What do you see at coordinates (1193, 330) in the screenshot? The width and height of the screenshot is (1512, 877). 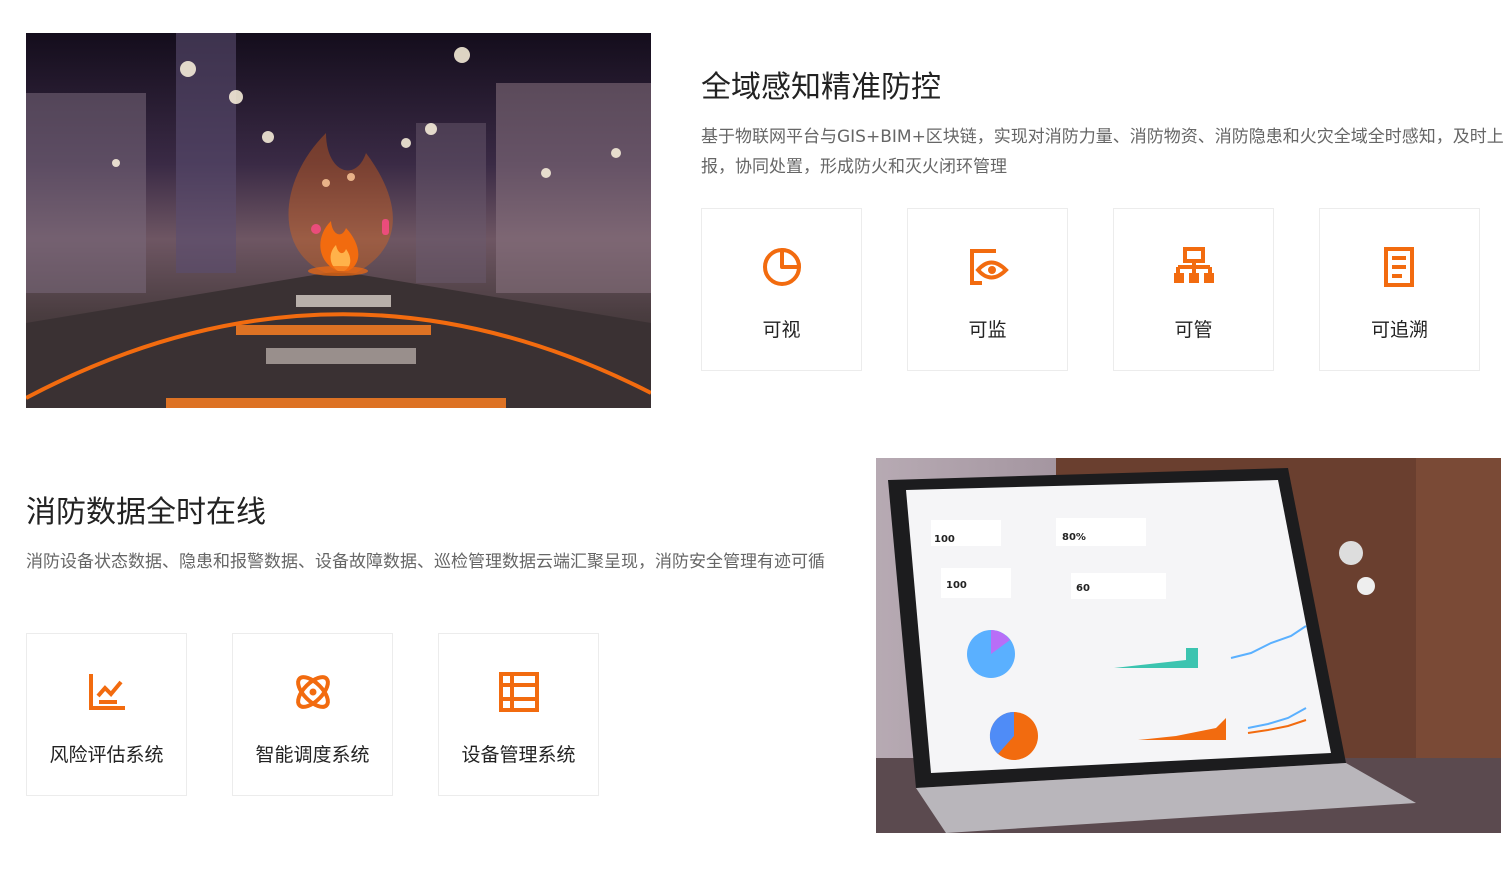 I see `feature-label: 可管` at bounding box center [1193, 330].